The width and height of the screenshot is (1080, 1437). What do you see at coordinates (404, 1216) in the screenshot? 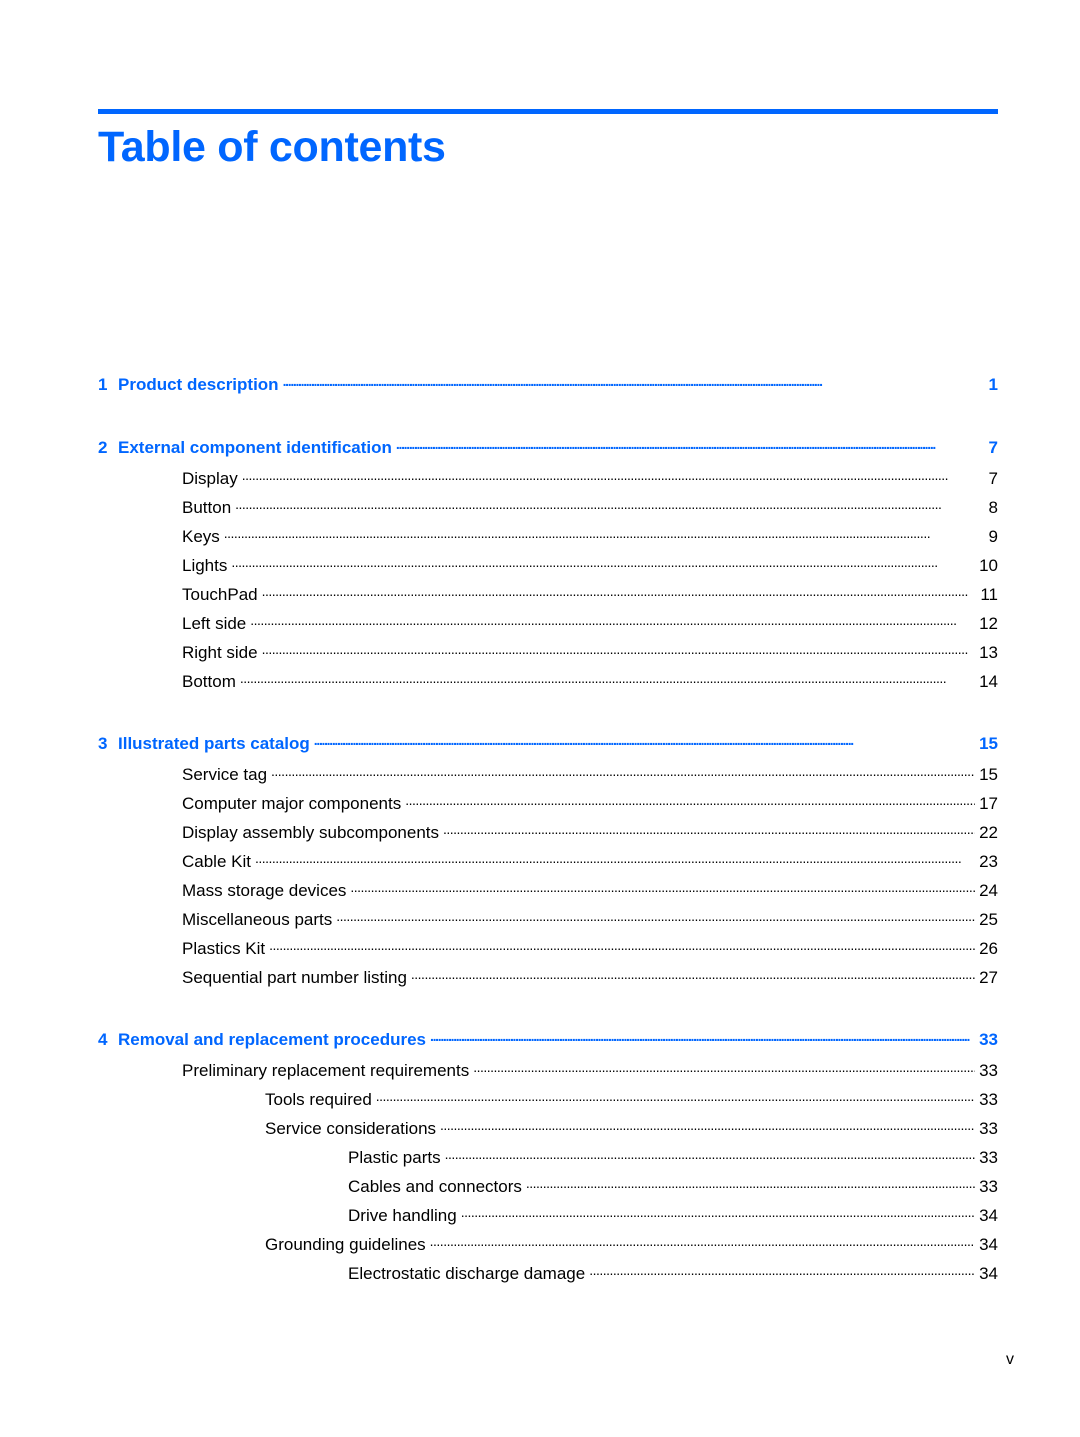
I see `section-title-link: Drive handling` at bounding box center [404, 1216].